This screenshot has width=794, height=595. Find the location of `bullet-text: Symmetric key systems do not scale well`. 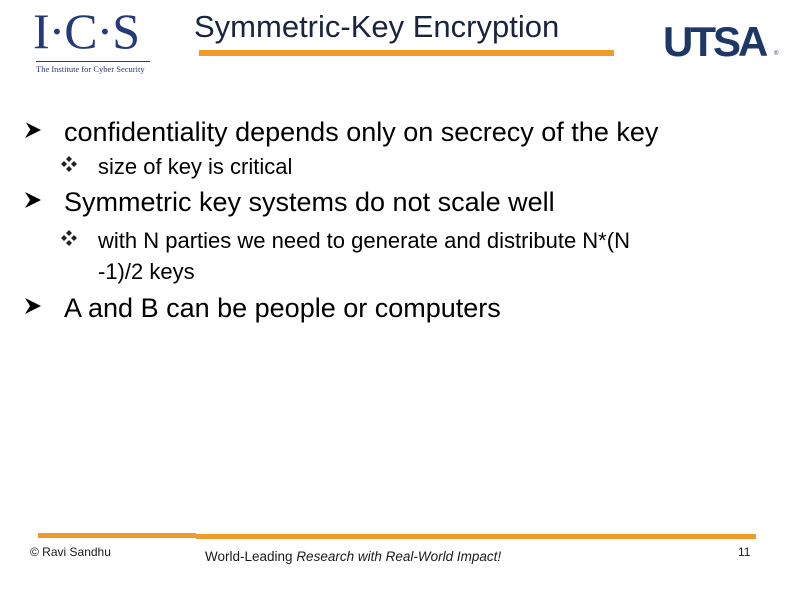

bullet-text: Symmetric key systems do not scale well is located at coordinates (309, 202).